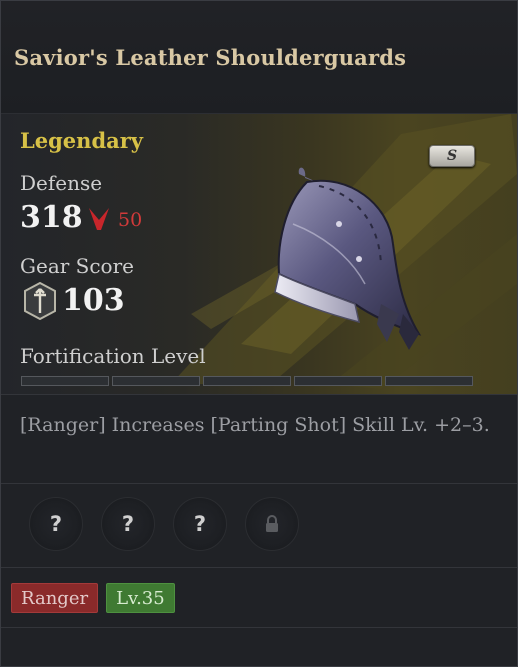  What do you see at coordinates (93, 300) in the screenshot?
I see `gear-score-value: 103` at bounding box center [93, 300].